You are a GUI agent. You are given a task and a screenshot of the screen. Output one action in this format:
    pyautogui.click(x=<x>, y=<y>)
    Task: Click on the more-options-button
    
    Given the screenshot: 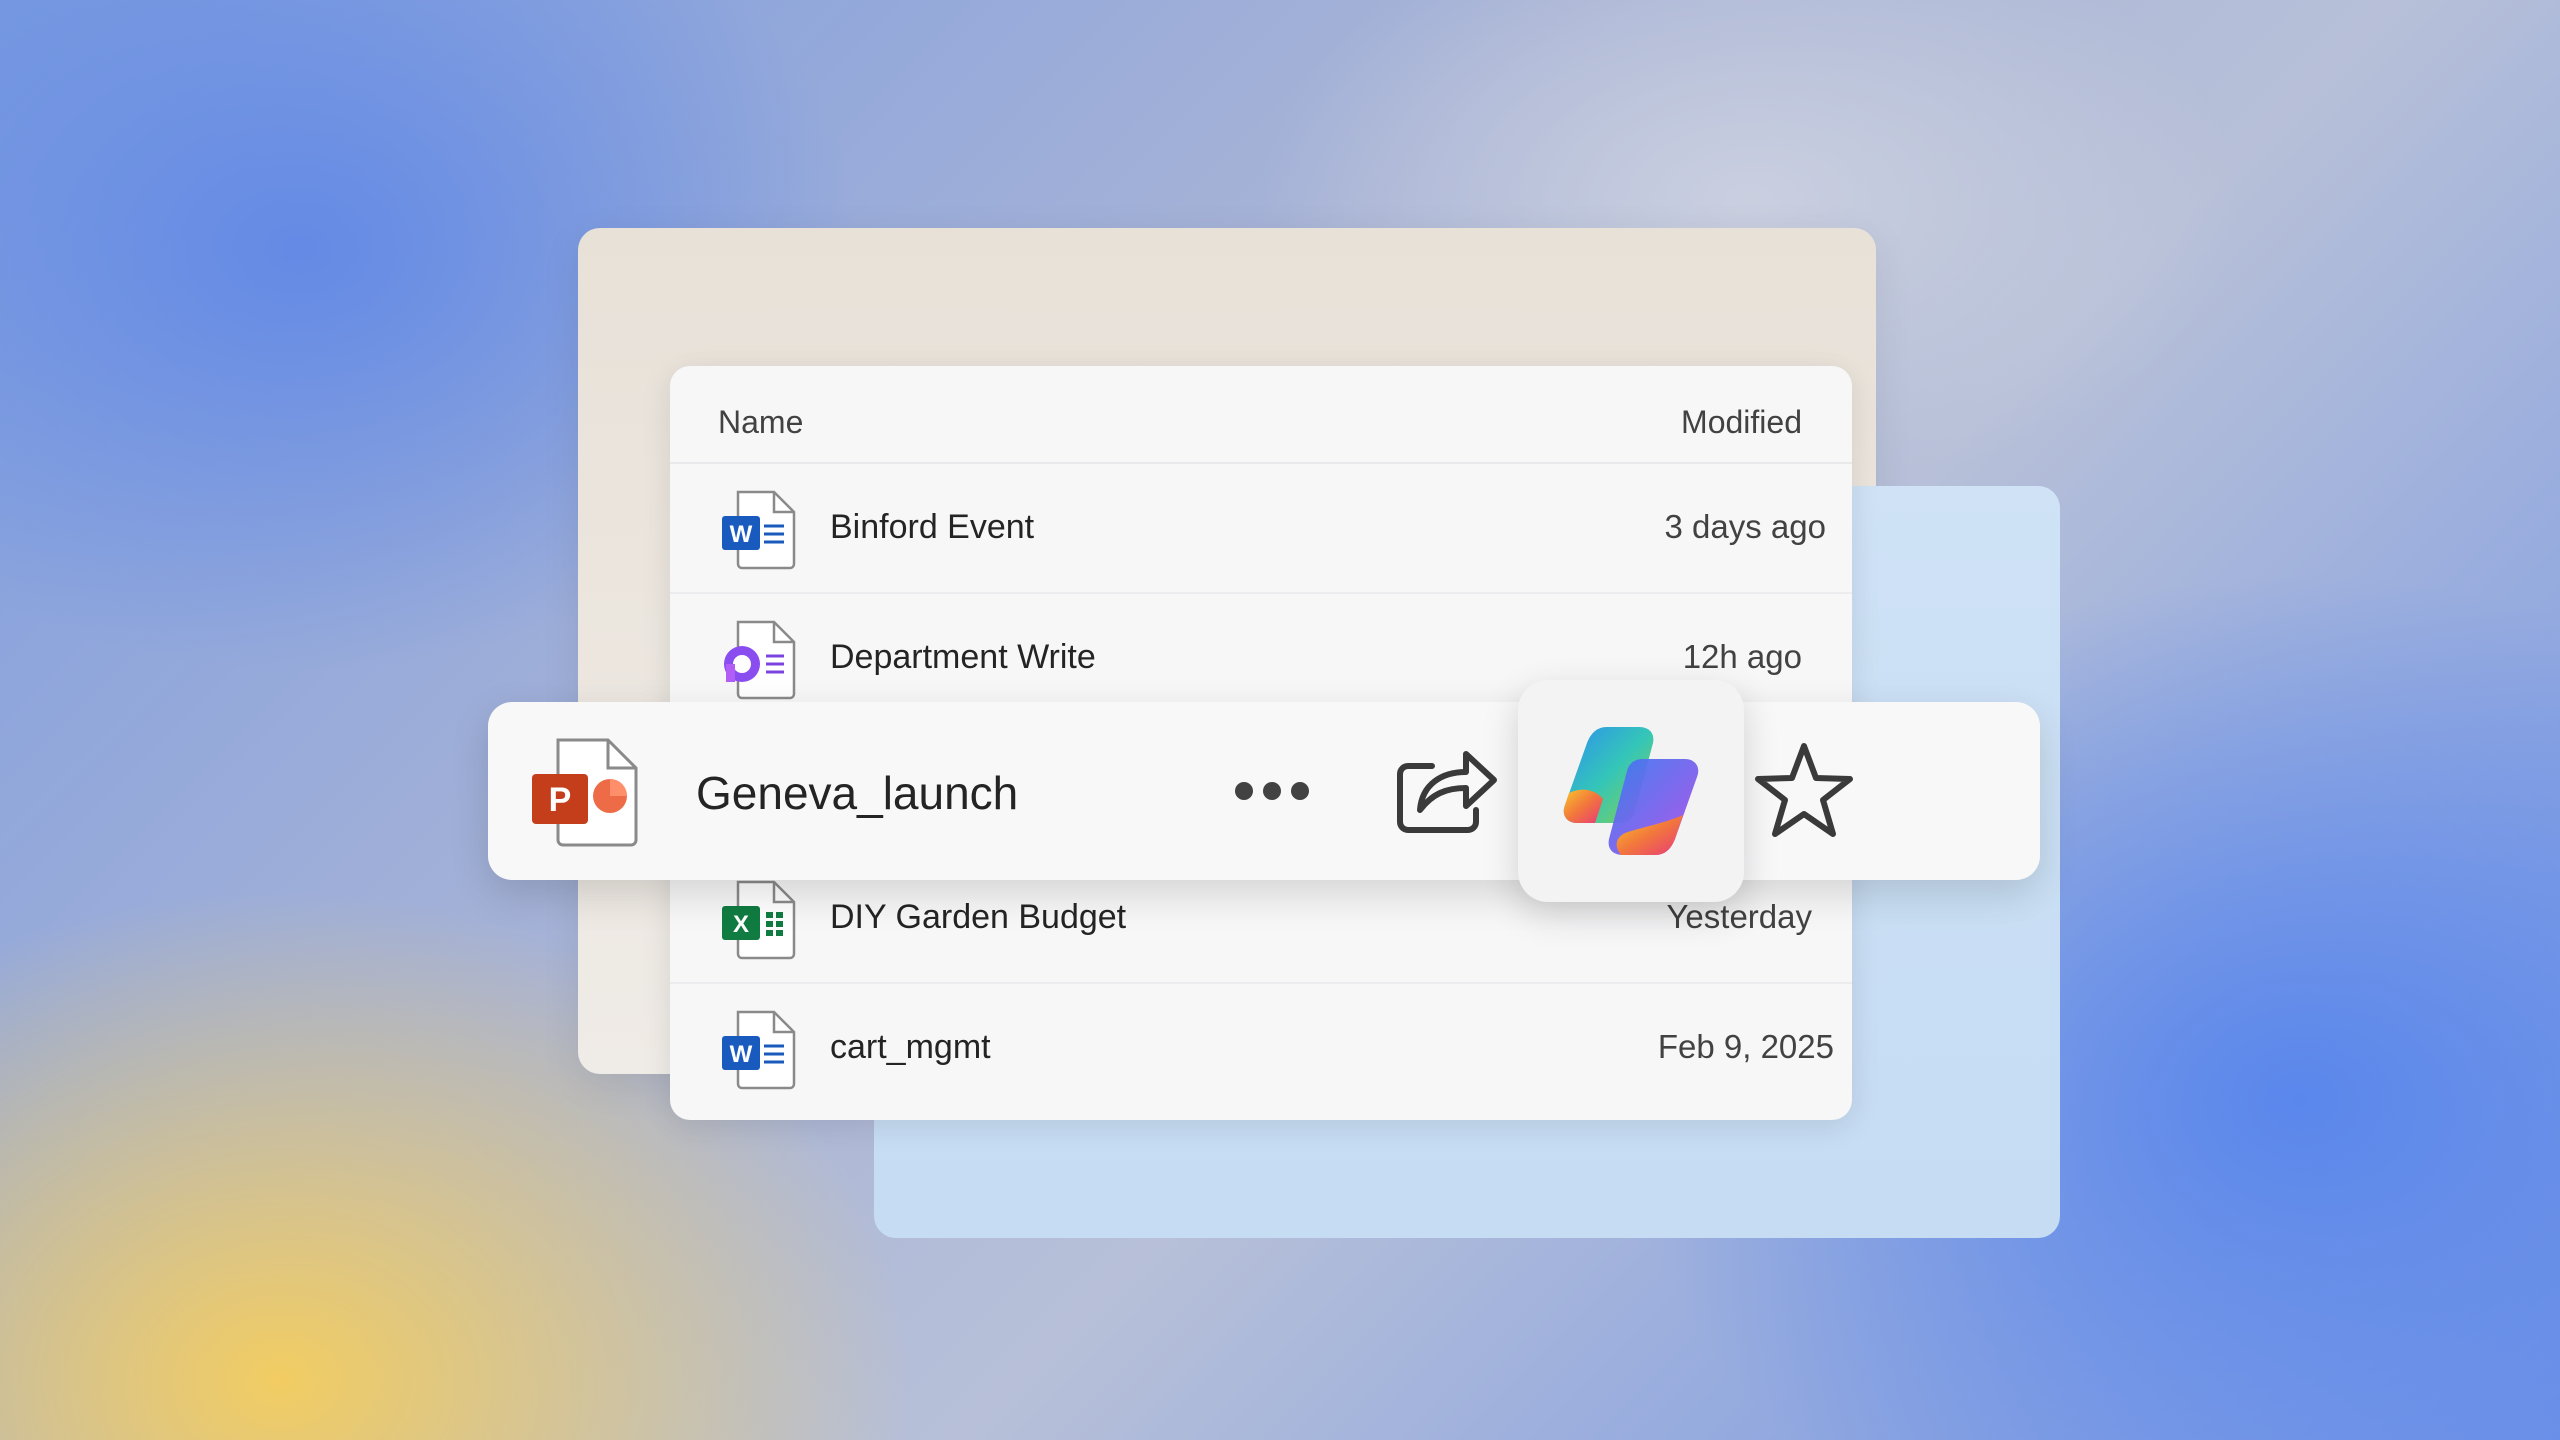 What is the action you would take?
    pyautogui.click(x=1272, y=791)
    